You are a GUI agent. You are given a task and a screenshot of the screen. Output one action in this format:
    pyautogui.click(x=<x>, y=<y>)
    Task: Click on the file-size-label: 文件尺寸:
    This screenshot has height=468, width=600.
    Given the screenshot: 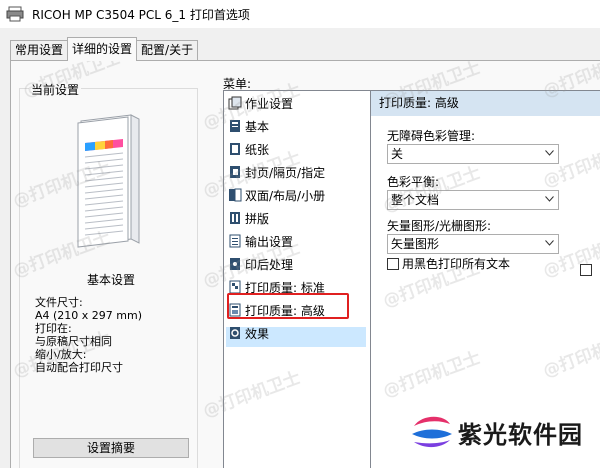 What is the action you would take?
    pyautogui.click(x=59, y=302)
    